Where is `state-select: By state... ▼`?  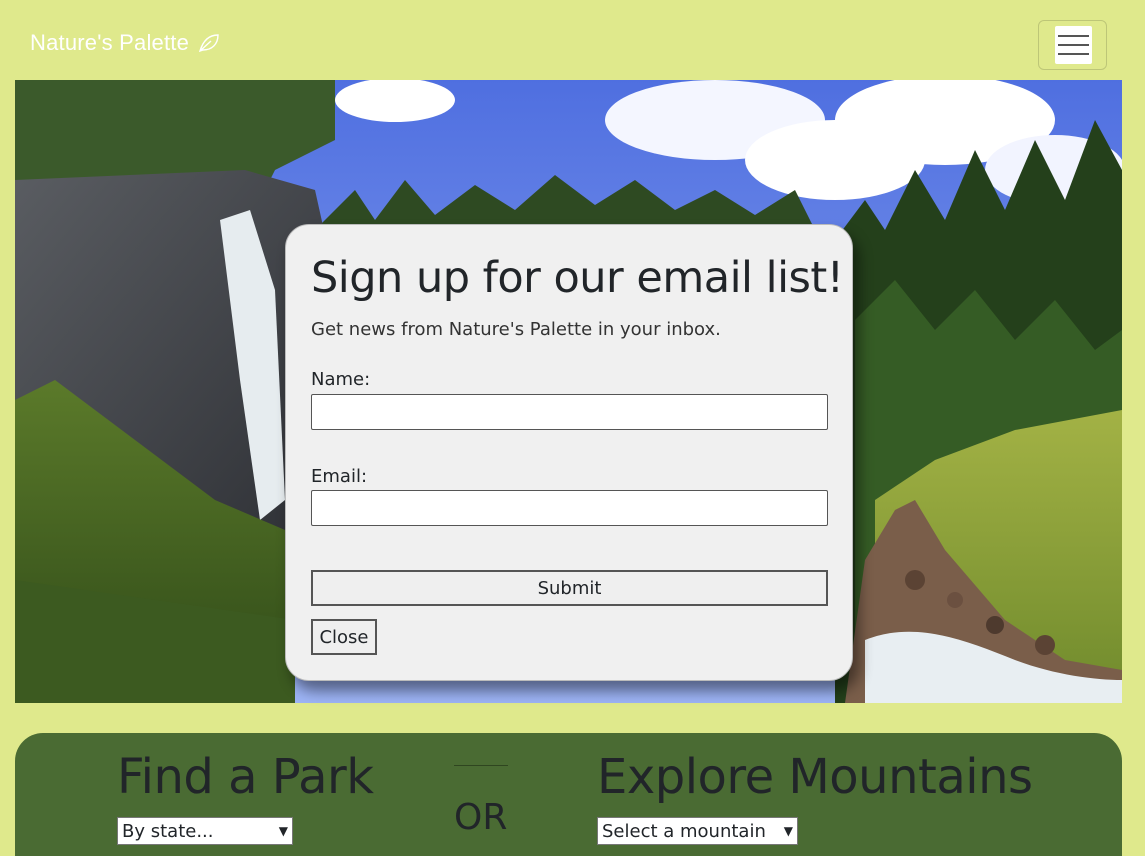
state-select: By state... ▼ is located at coordinates (205, 831).